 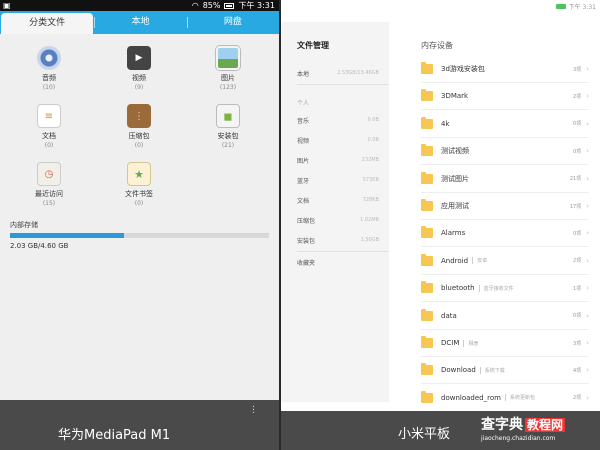 I want to click on category-video: ▶ 视频 (9), so click(x=139, y=68).